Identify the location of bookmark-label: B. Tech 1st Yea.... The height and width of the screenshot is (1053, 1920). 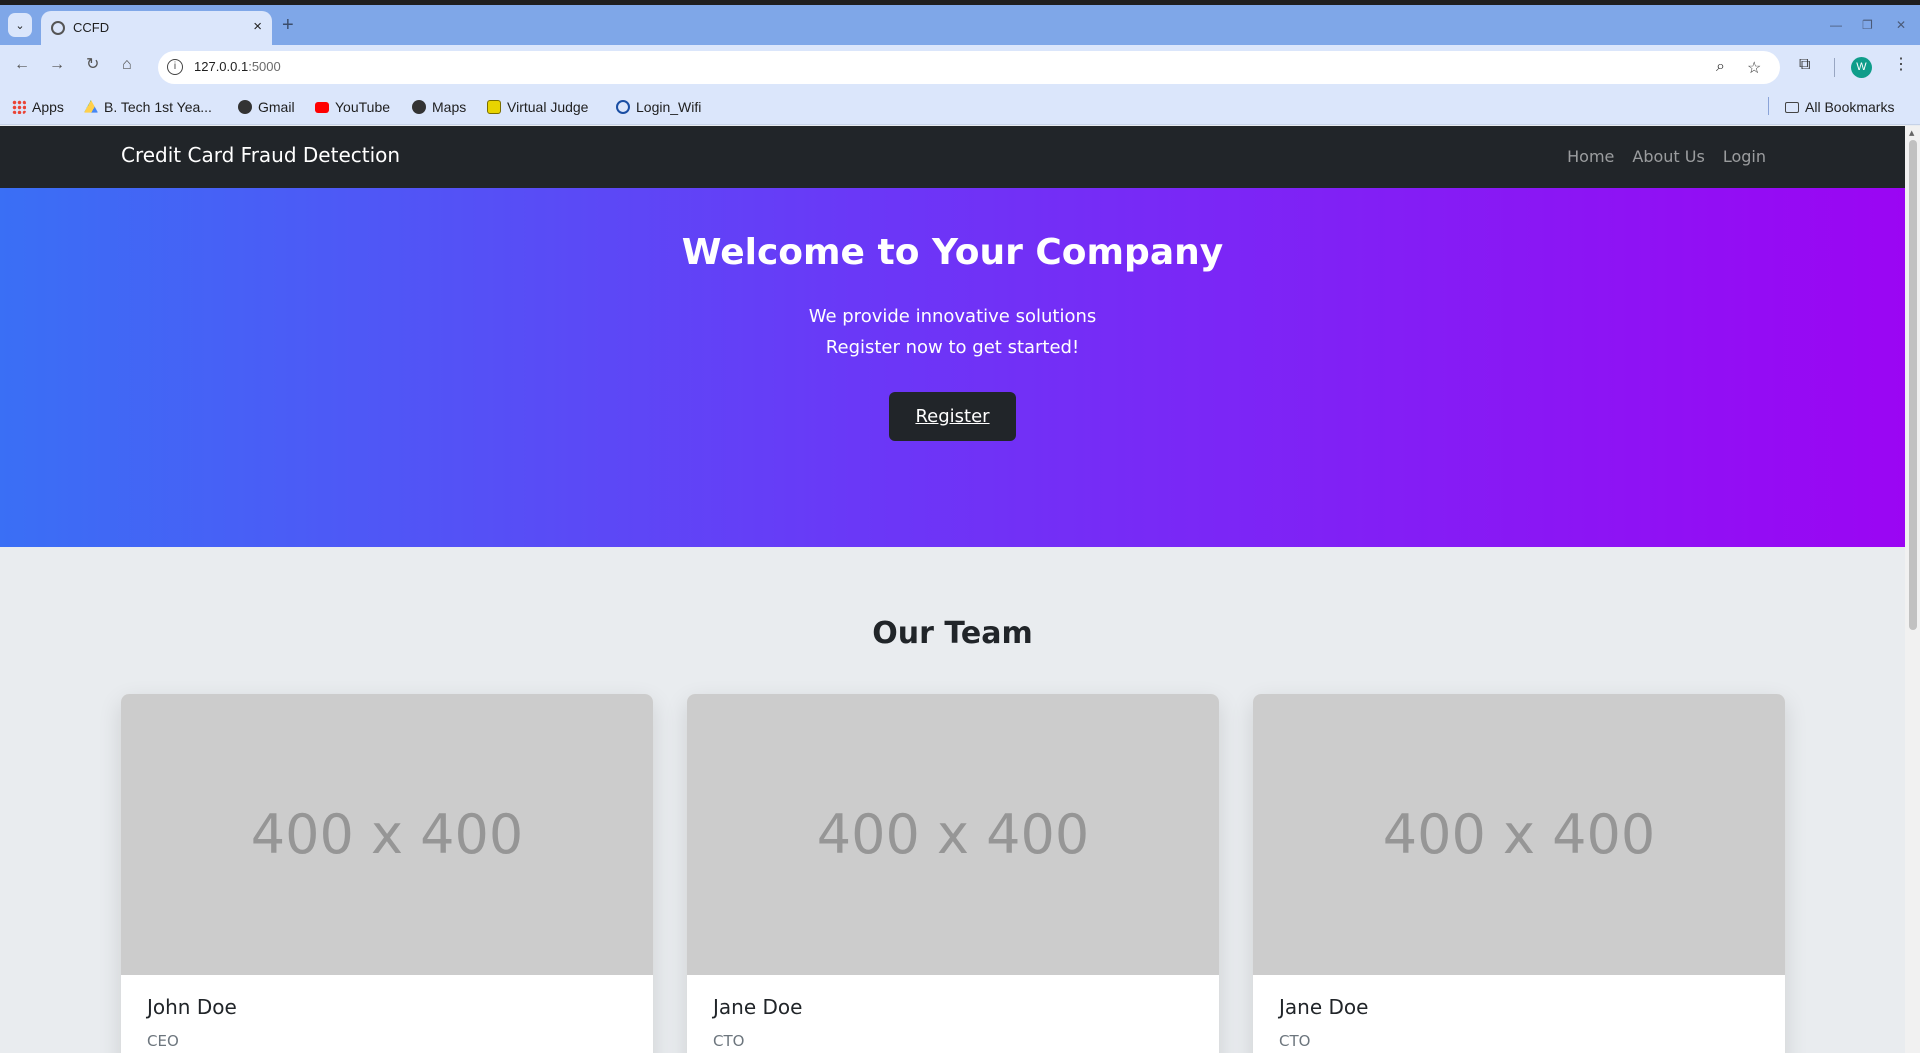
(158, 107).